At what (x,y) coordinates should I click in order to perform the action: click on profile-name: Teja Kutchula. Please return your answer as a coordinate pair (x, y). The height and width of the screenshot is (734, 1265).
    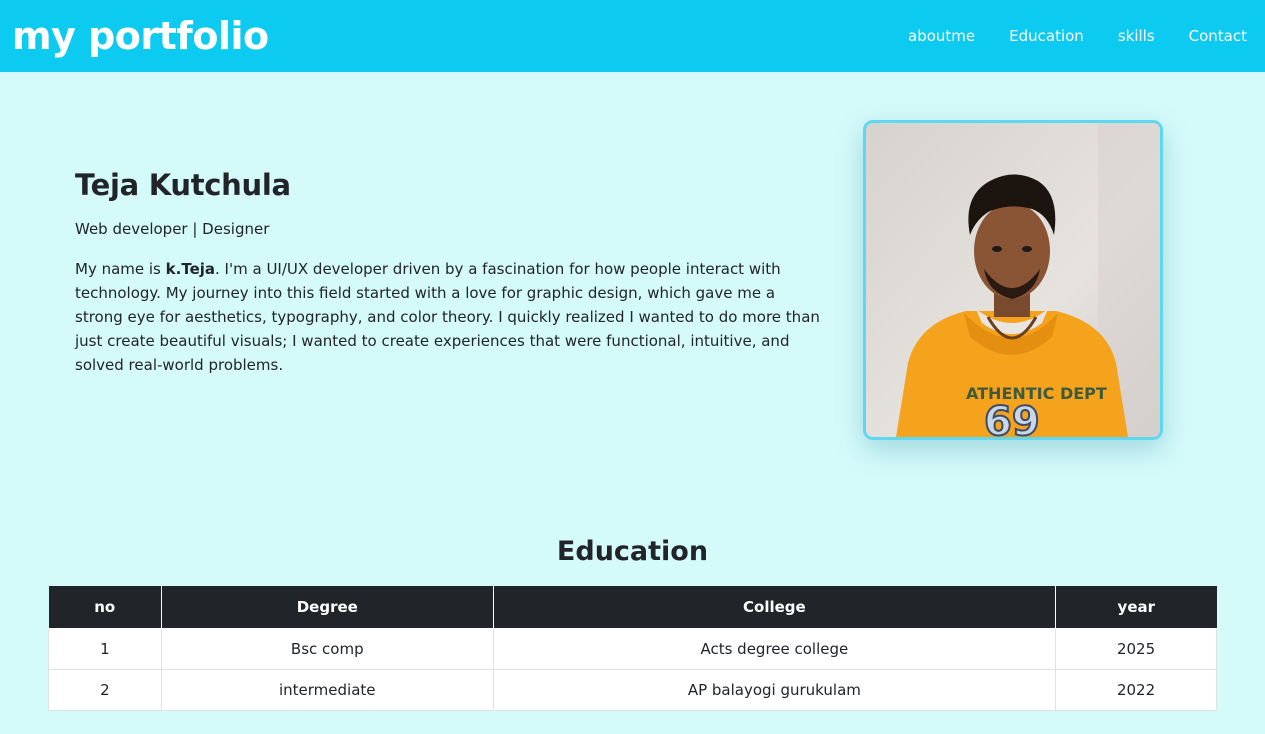
    Looking at the image, I should click on (183, 185).